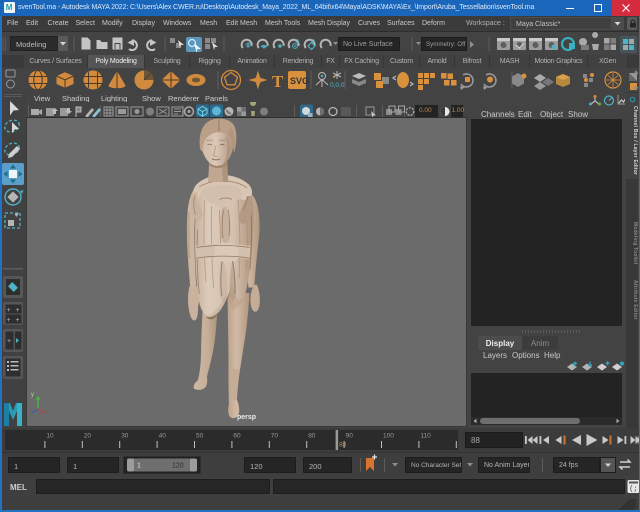  What do you see at coordinates (32, 395) in the screenshot?
I see `svg-text: y` at bounding box center [32, 395].